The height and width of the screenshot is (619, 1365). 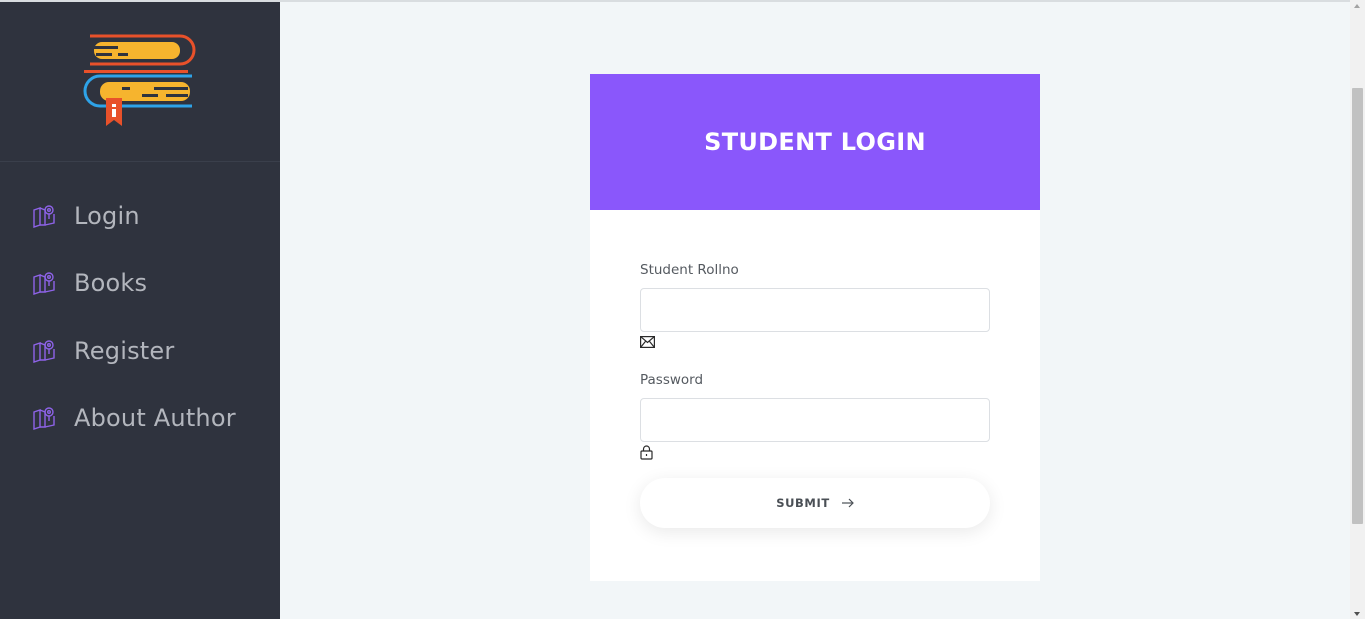 I want to click on scroll-up-arrow-icon, so click(x=1357, y=6).